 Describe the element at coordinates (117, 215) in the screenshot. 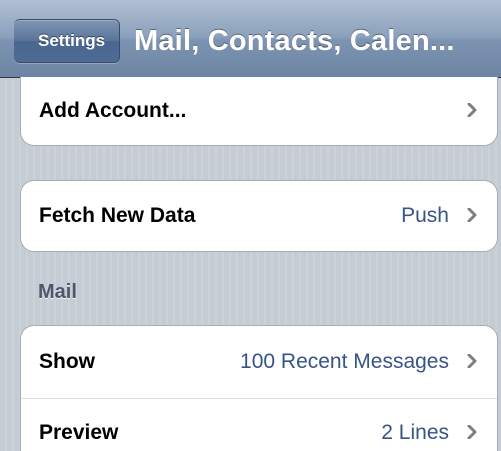

I see `fetch-new-data-label: Fetch New Data` at that location.